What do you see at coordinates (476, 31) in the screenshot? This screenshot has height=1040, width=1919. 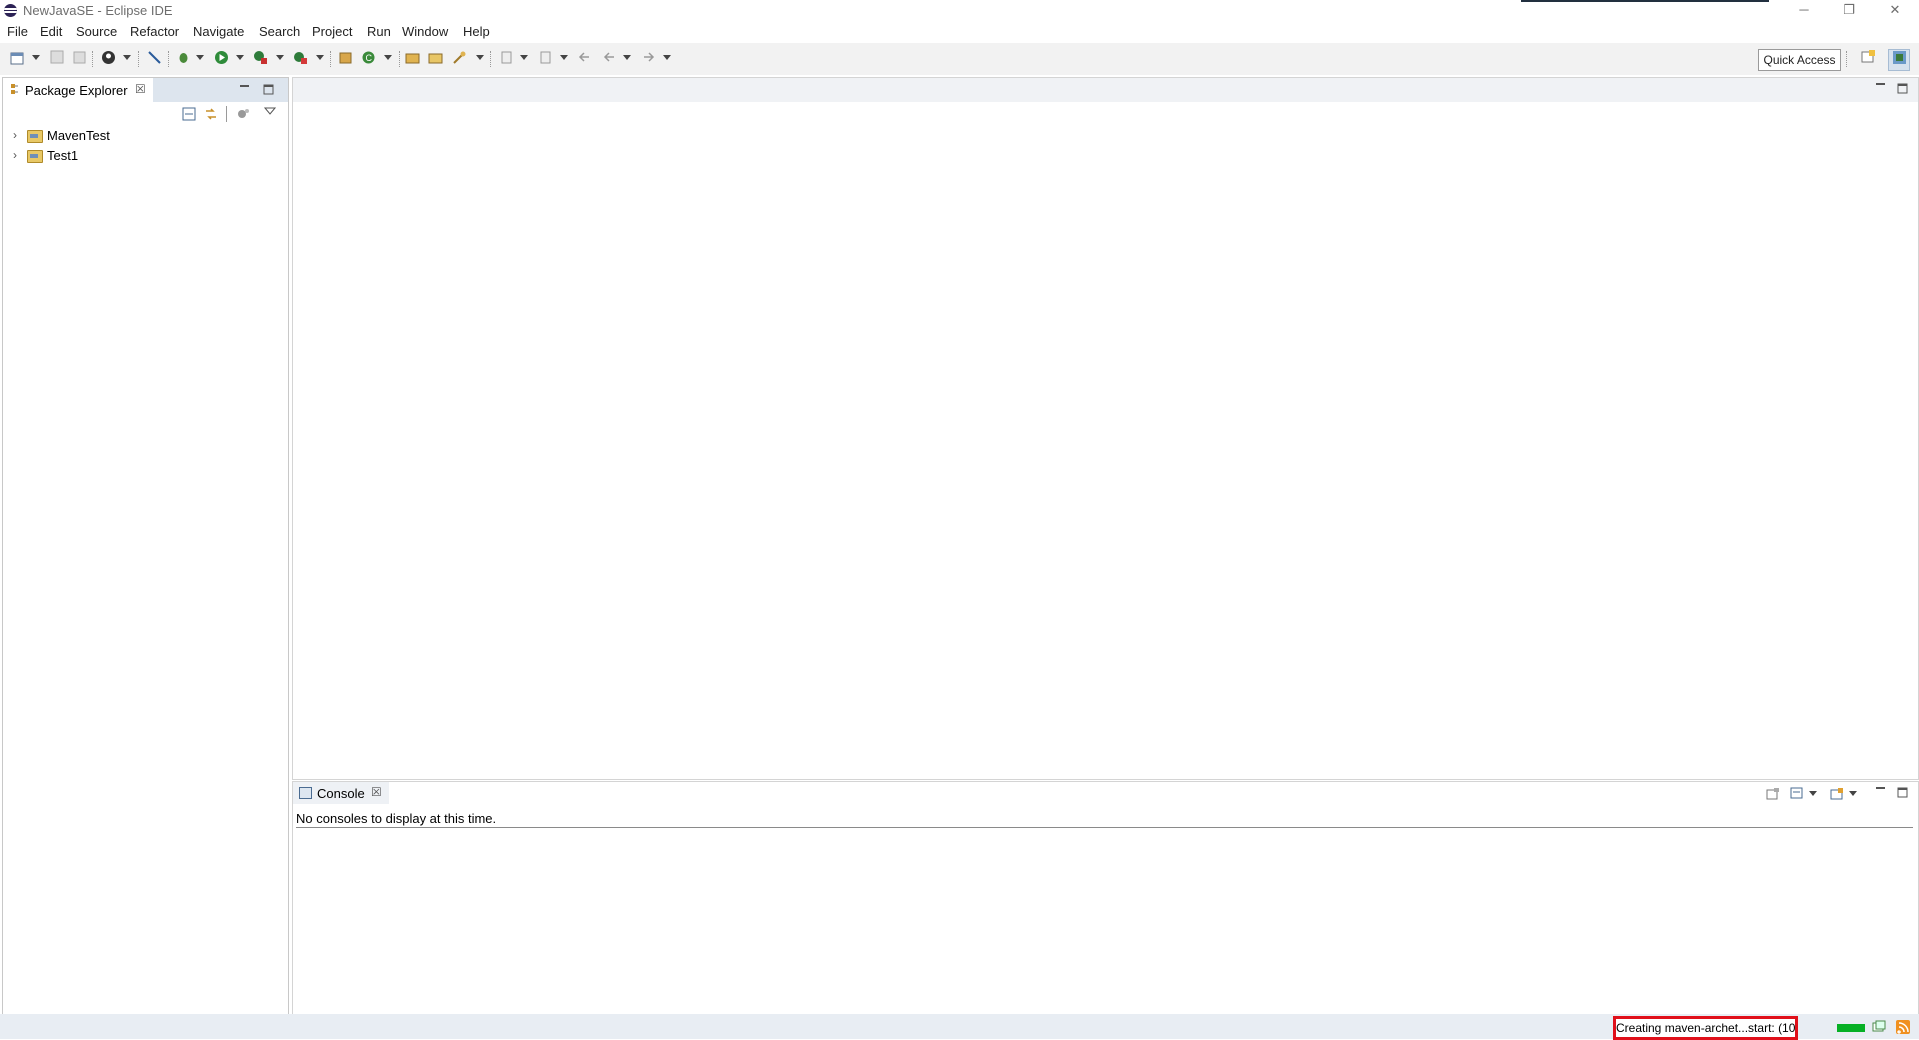 I see `menu-help: Help` at bounding box center [476, 31].